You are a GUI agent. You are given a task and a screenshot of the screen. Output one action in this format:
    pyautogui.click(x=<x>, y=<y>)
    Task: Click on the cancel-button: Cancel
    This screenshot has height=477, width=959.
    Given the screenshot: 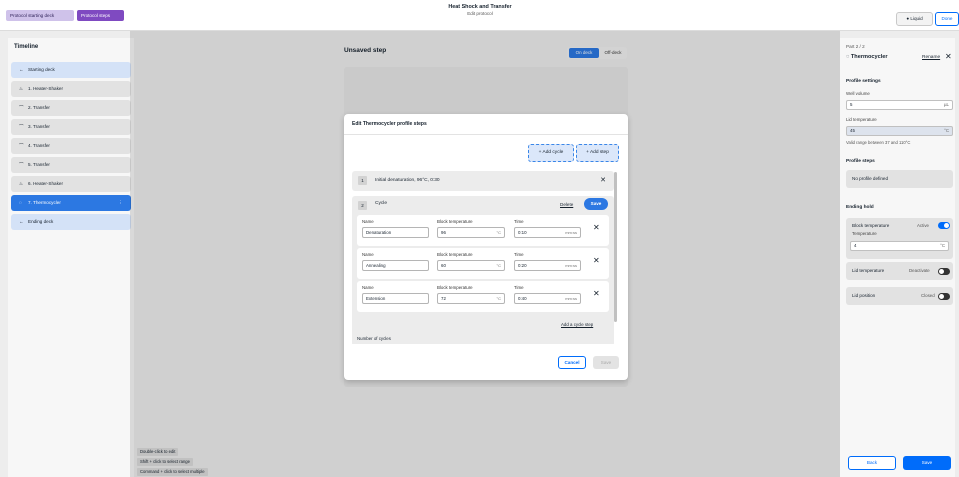 What is the action you would take?
    pyautogui.click(x=572, y=362)
    